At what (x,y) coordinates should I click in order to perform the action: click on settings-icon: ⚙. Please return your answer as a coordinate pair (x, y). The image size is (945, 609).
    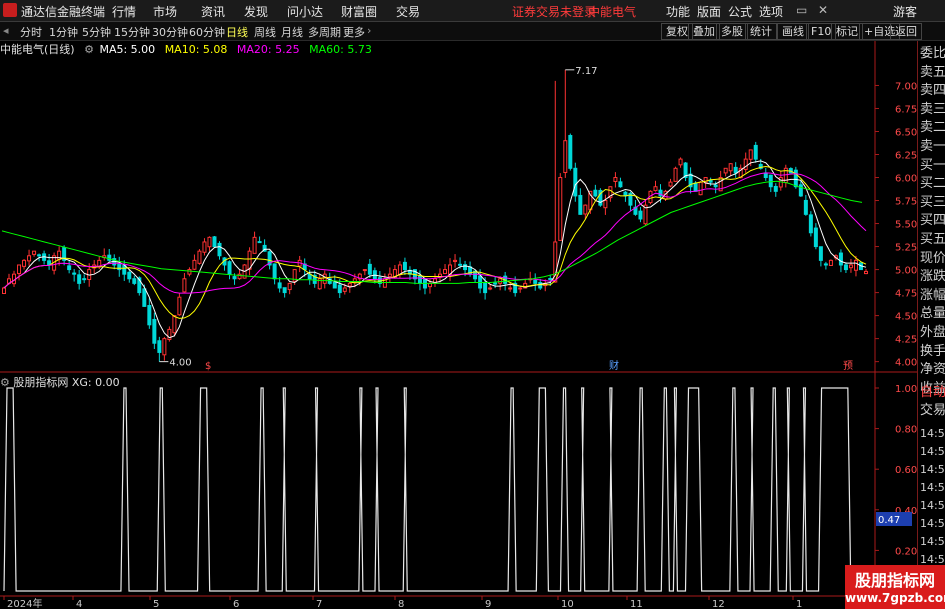
    Looking at the image, I should click on (5, 382).